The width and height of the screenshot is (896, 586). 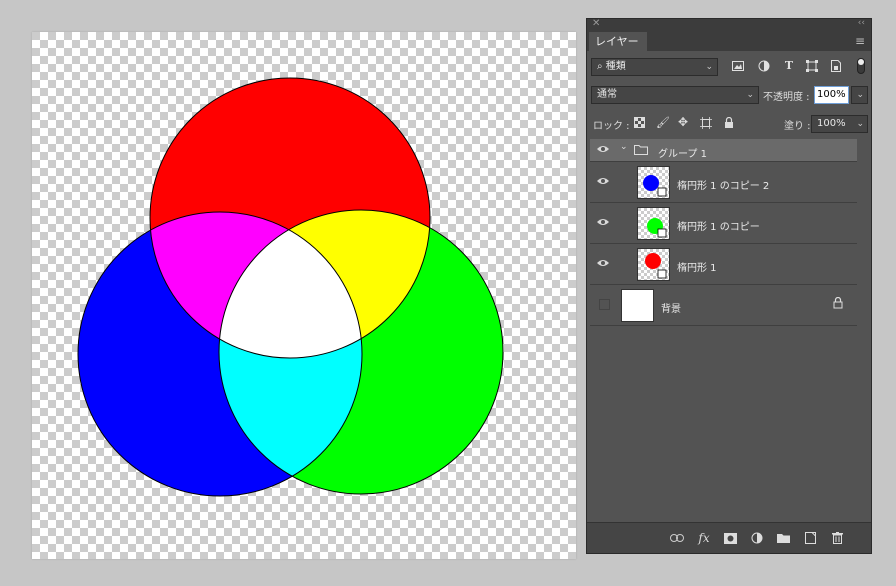 I want to click on lock-icon, so click(x=838, y=304).